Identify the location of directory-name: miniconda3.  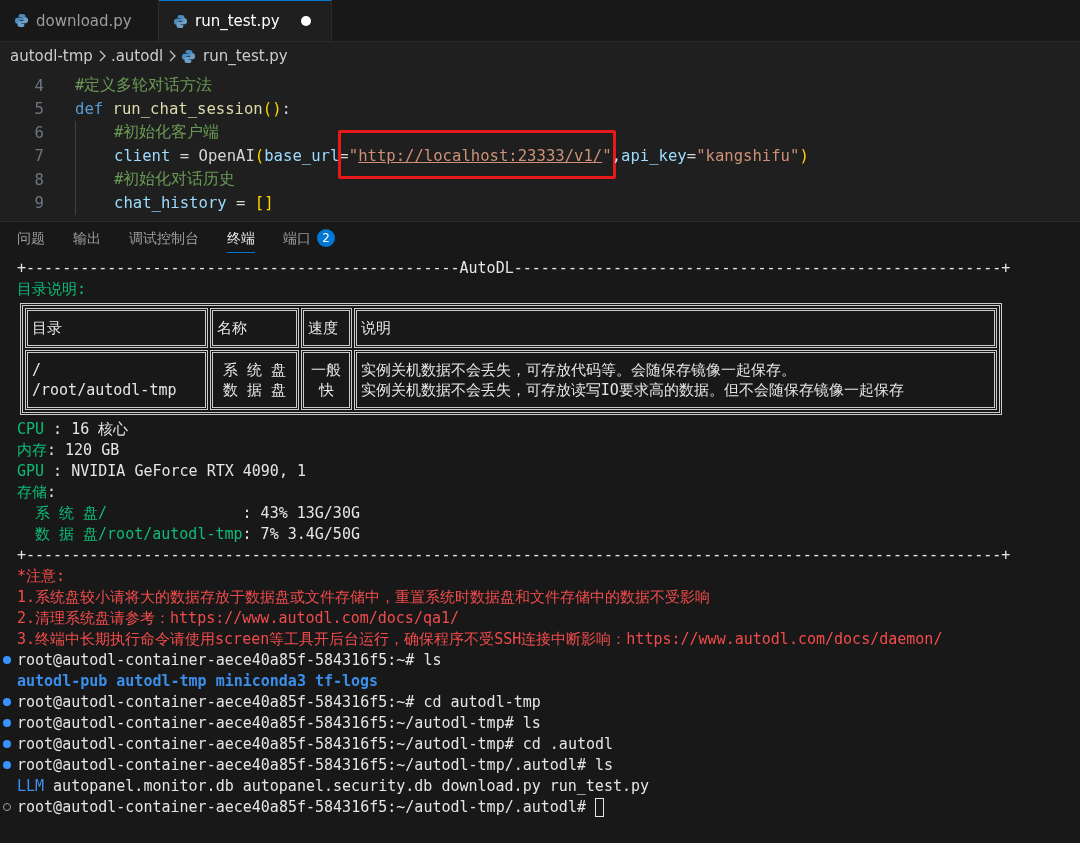
(260, 681).